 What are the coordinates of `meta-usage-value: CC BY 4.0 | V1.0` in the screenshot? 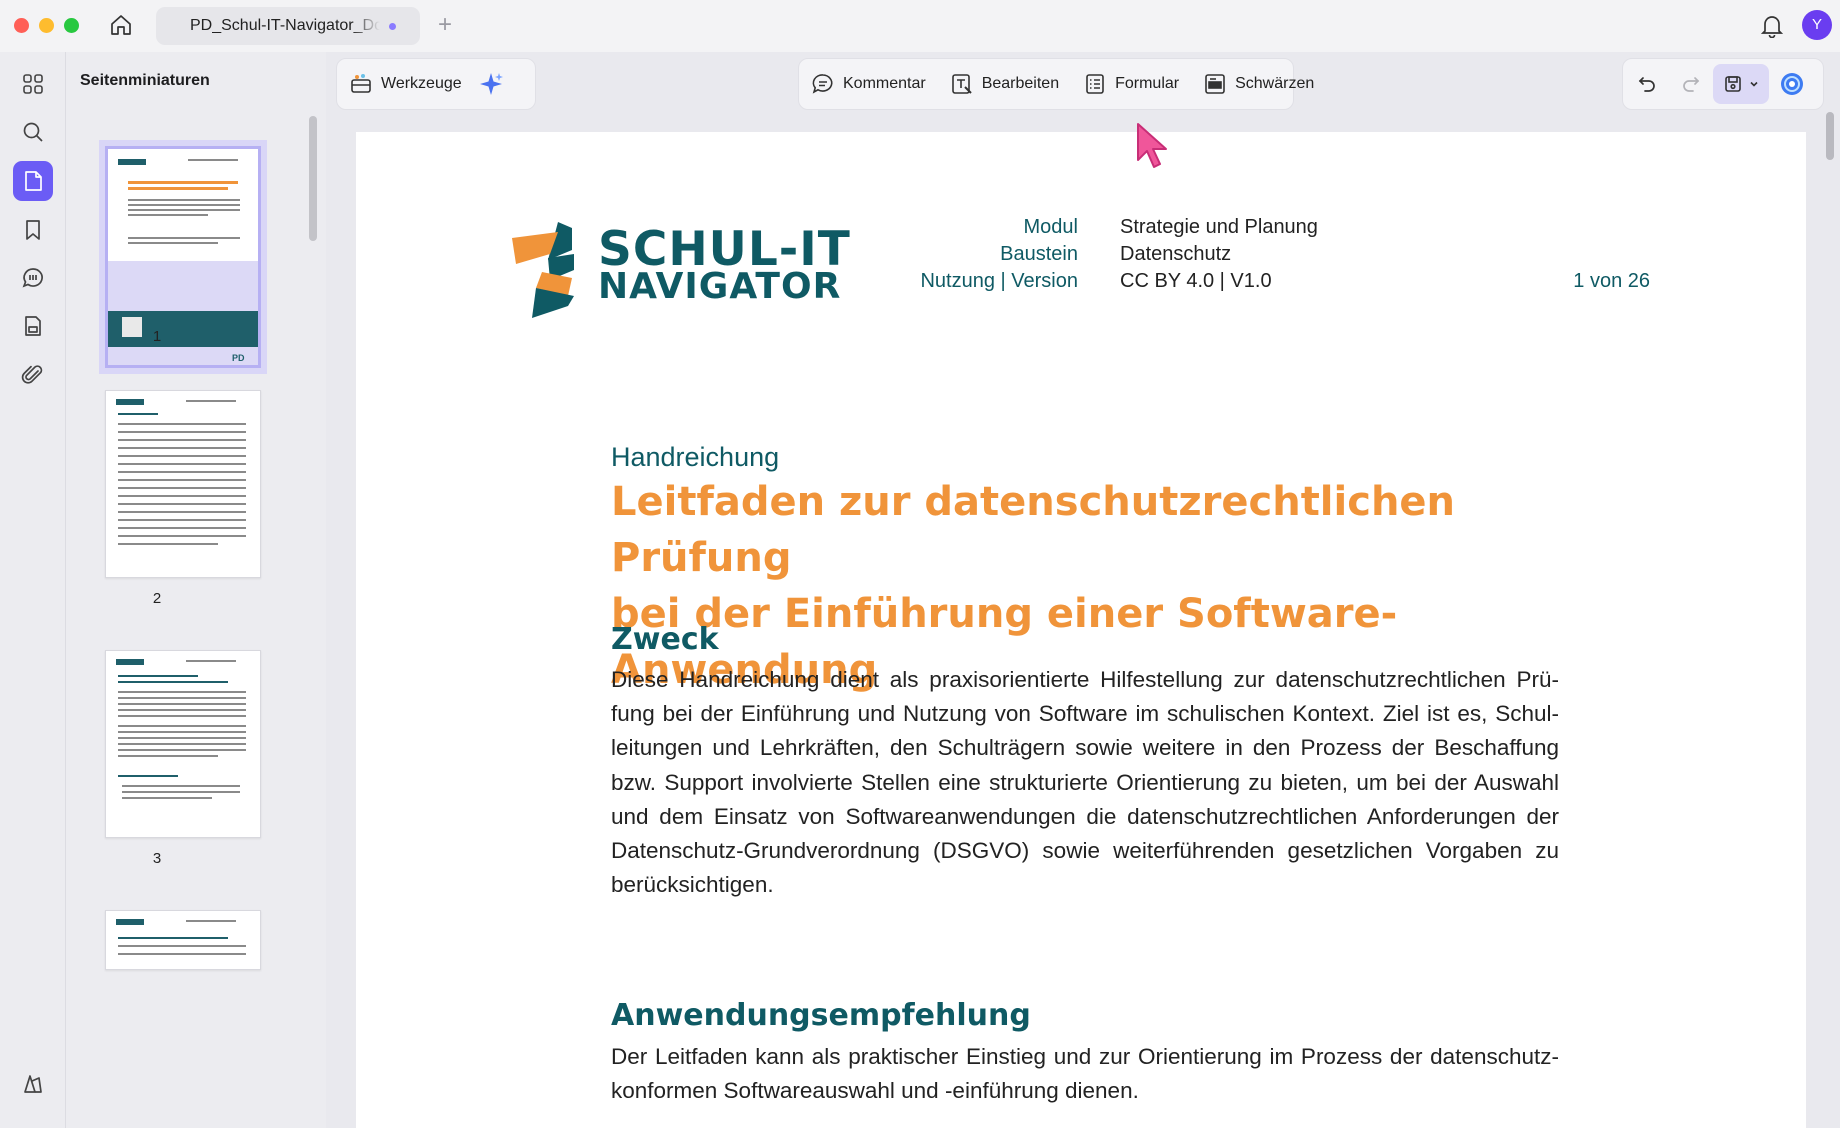 It's located at (1196, 281).